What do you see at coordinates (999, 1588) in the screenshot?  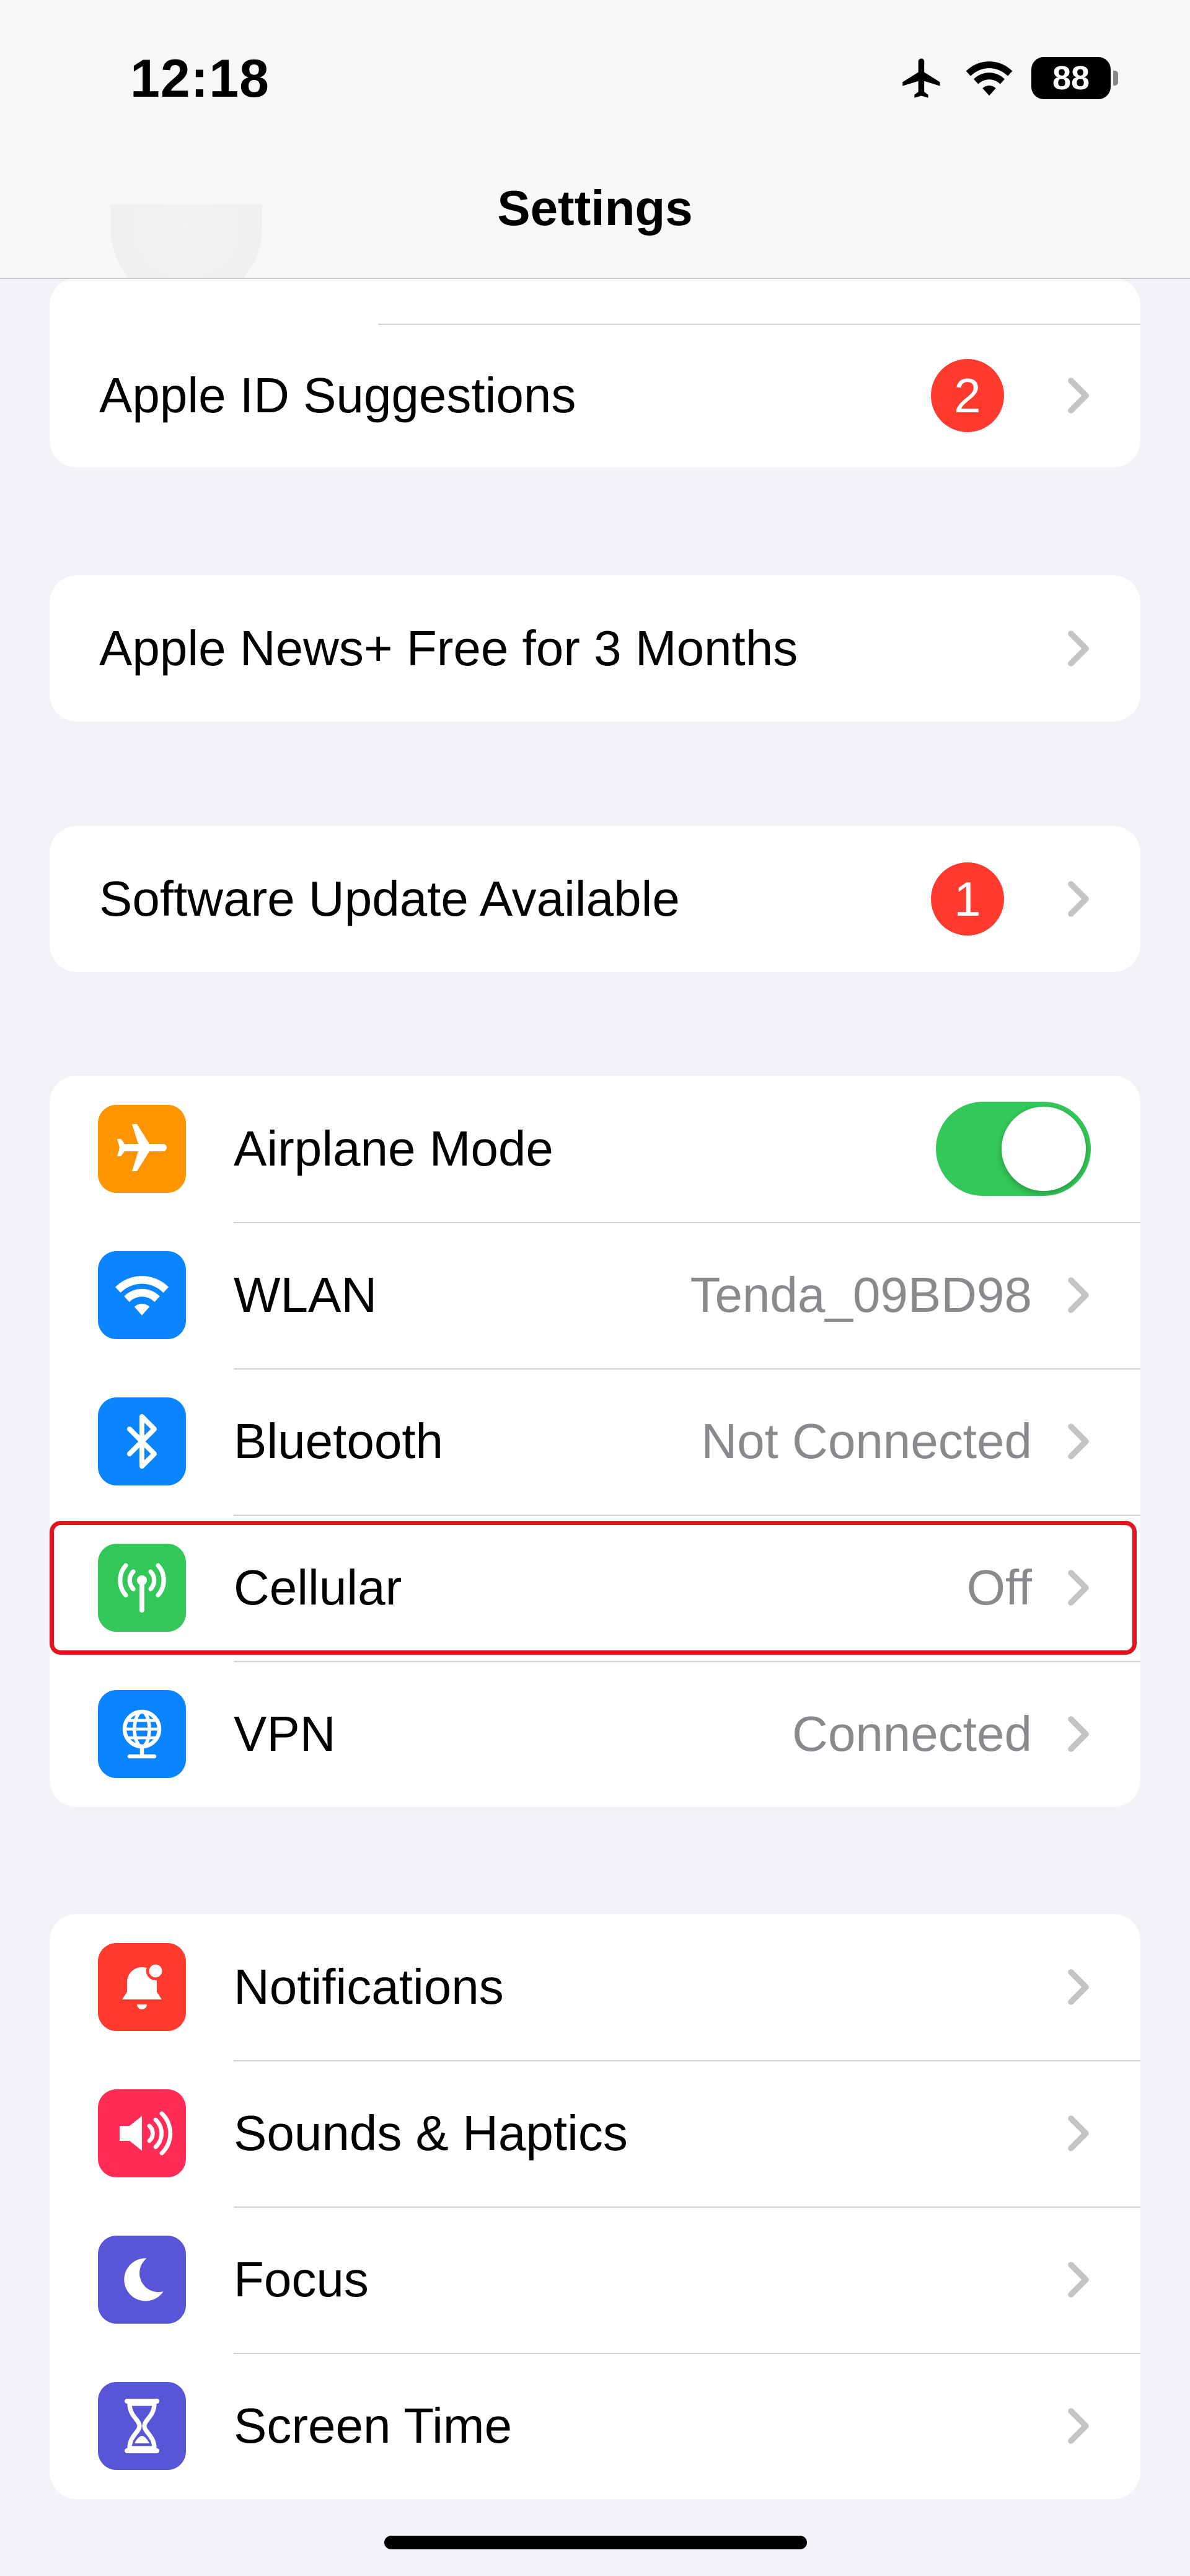 I see `row-value: Off` at bounding box center [999, 1588].